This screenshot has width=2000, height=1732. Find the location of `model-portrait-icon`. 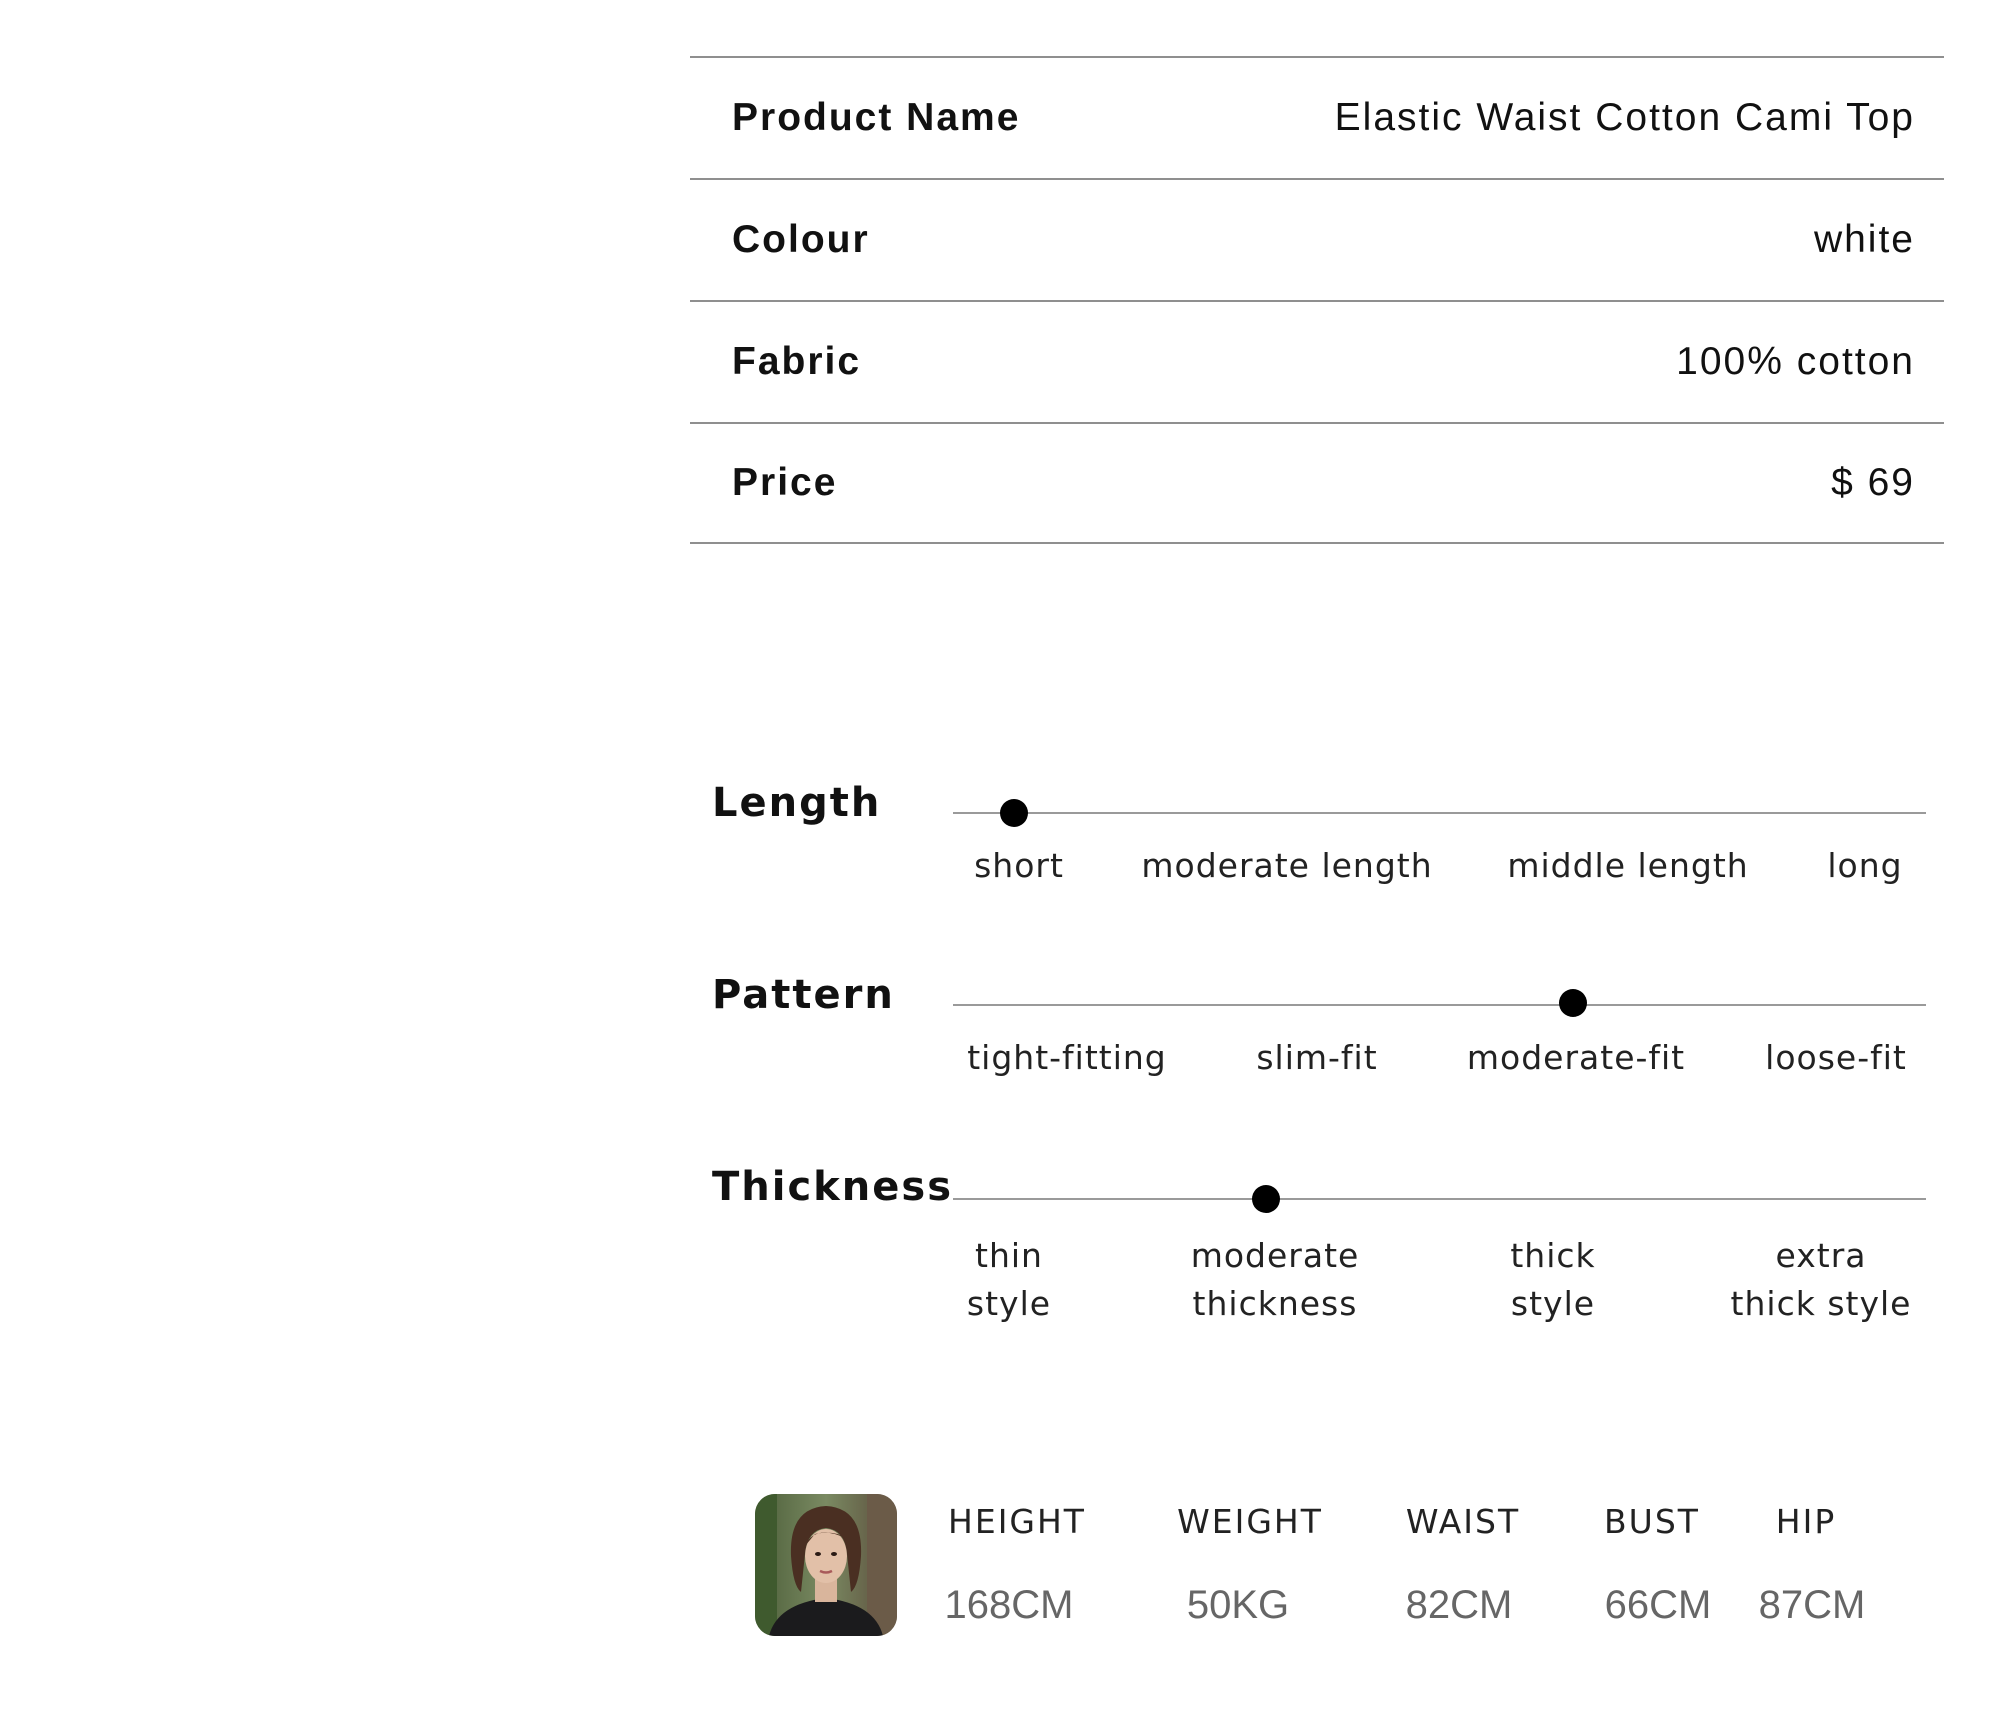

model-portrait-icon is located at coordinates (826, 1565).